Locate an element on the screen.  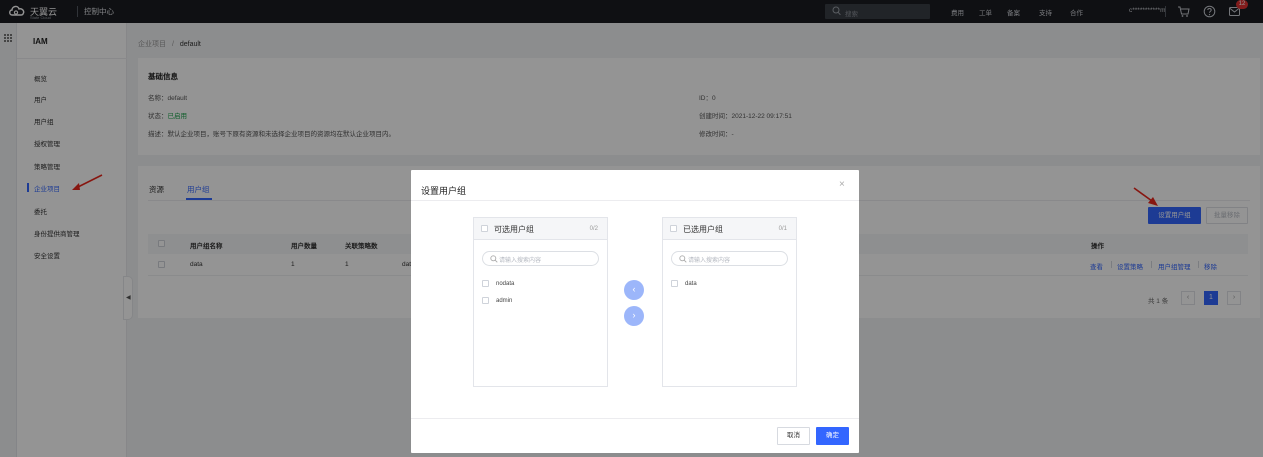
move-left-button: ‹ is located at coordinates (634, 290).